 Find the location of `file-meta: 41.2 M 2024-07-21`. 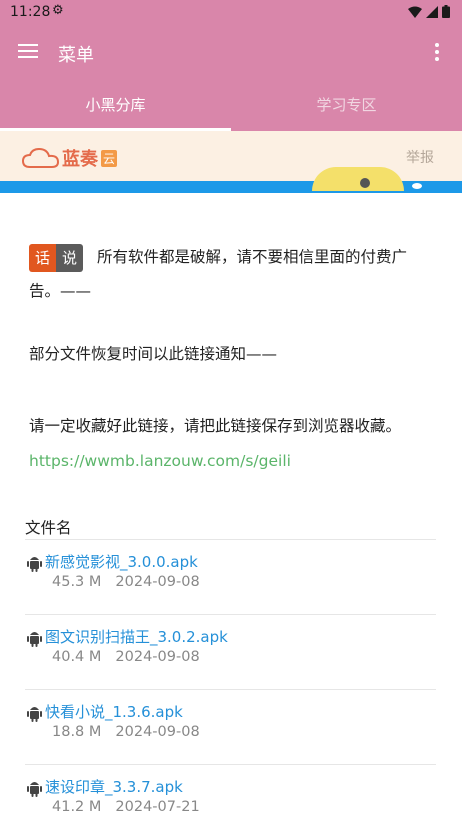

file-meta: 41.2 M 2024-07-21 is located at coordinates (133, 807).